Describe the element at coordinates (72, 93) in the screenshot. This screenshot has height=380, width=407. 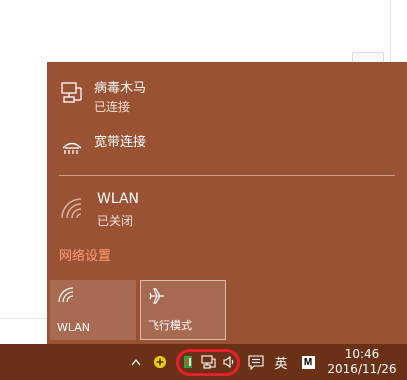
I see `ethernet-icon` at that location.